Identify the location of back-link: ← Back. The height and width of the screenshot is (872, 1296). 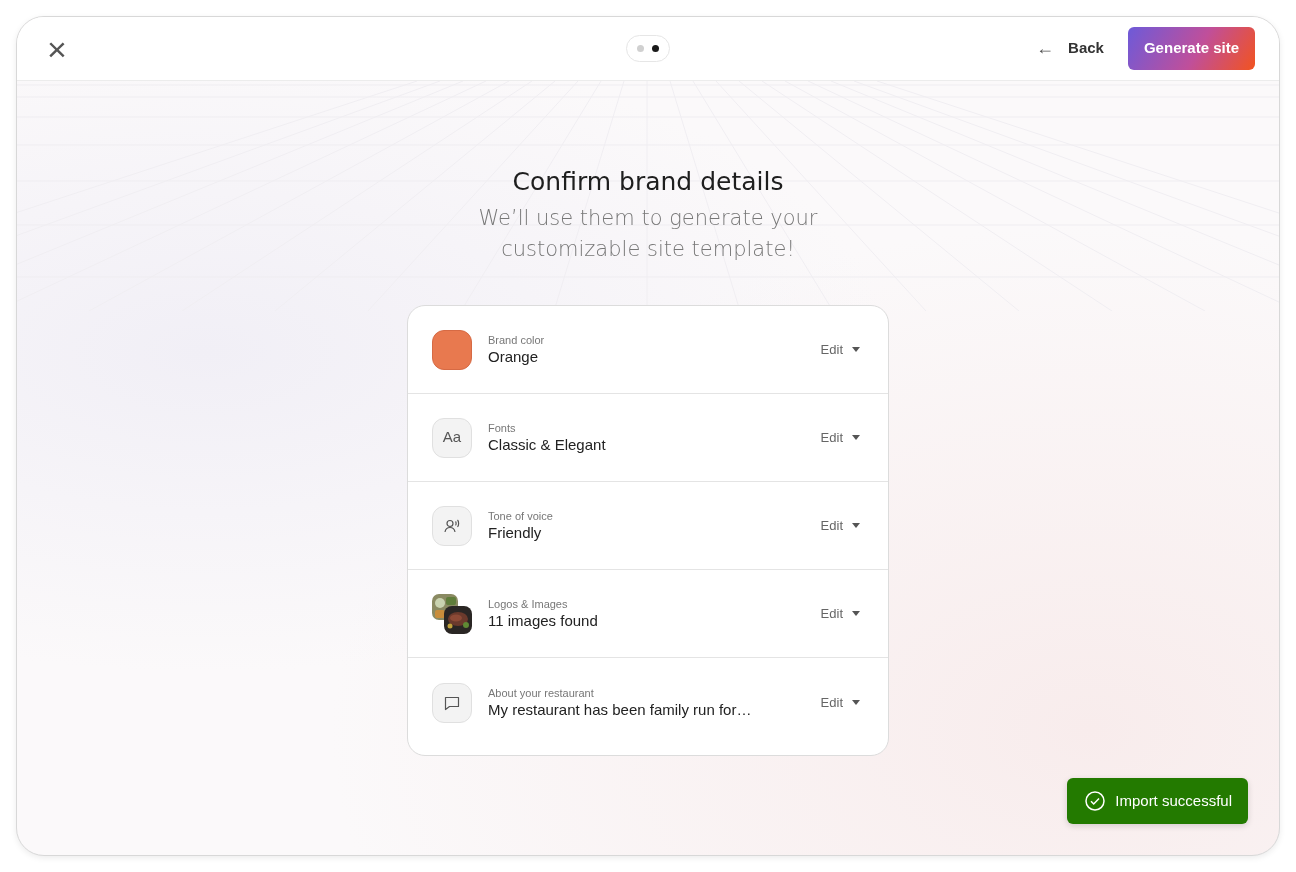
(1070, 48).